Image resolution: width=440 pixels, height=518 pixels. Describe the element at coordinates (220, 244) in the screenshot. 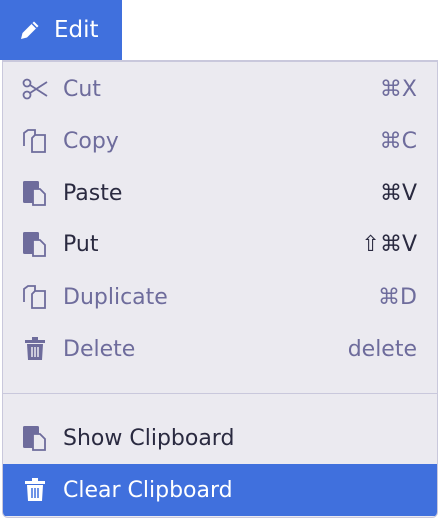

I see `menu-item-put: Put ⇧⌘V` at that location.